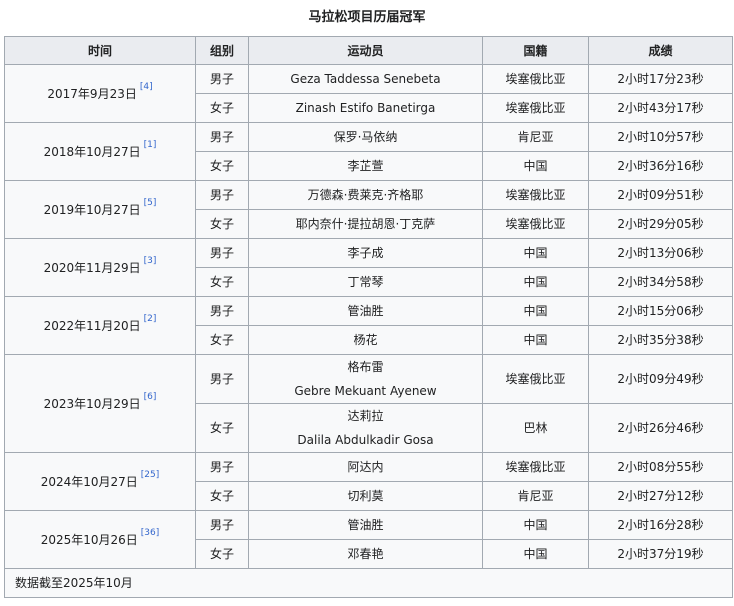 This screenshot has height=606, width=734. I want to click on athlete-name: 李子成, so click(365, 253).